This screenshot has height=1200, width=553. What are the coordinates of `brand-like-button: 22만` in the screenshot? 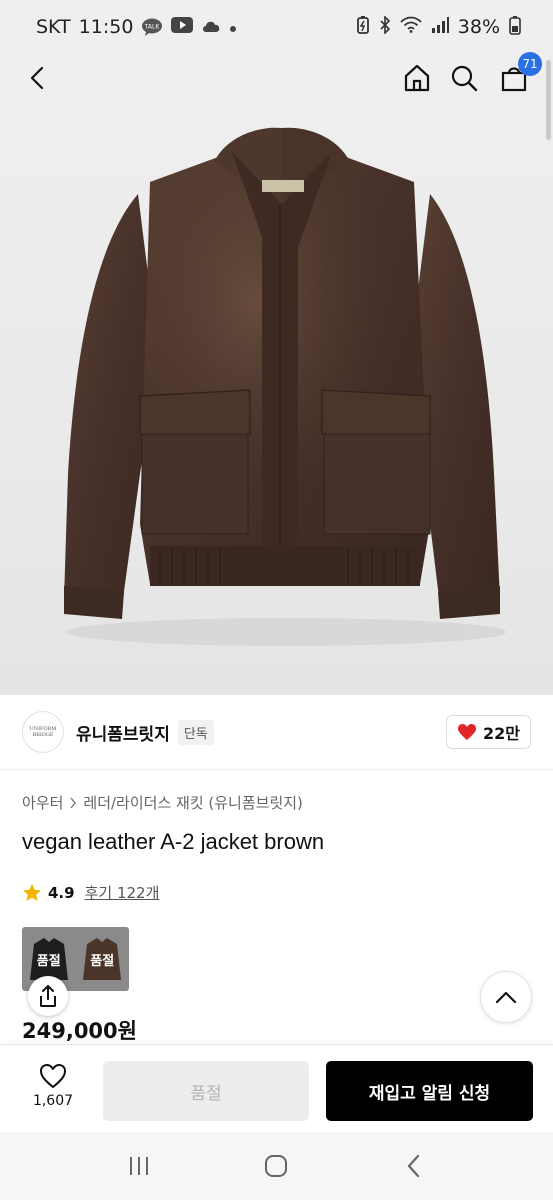 It's located at (488, 732).